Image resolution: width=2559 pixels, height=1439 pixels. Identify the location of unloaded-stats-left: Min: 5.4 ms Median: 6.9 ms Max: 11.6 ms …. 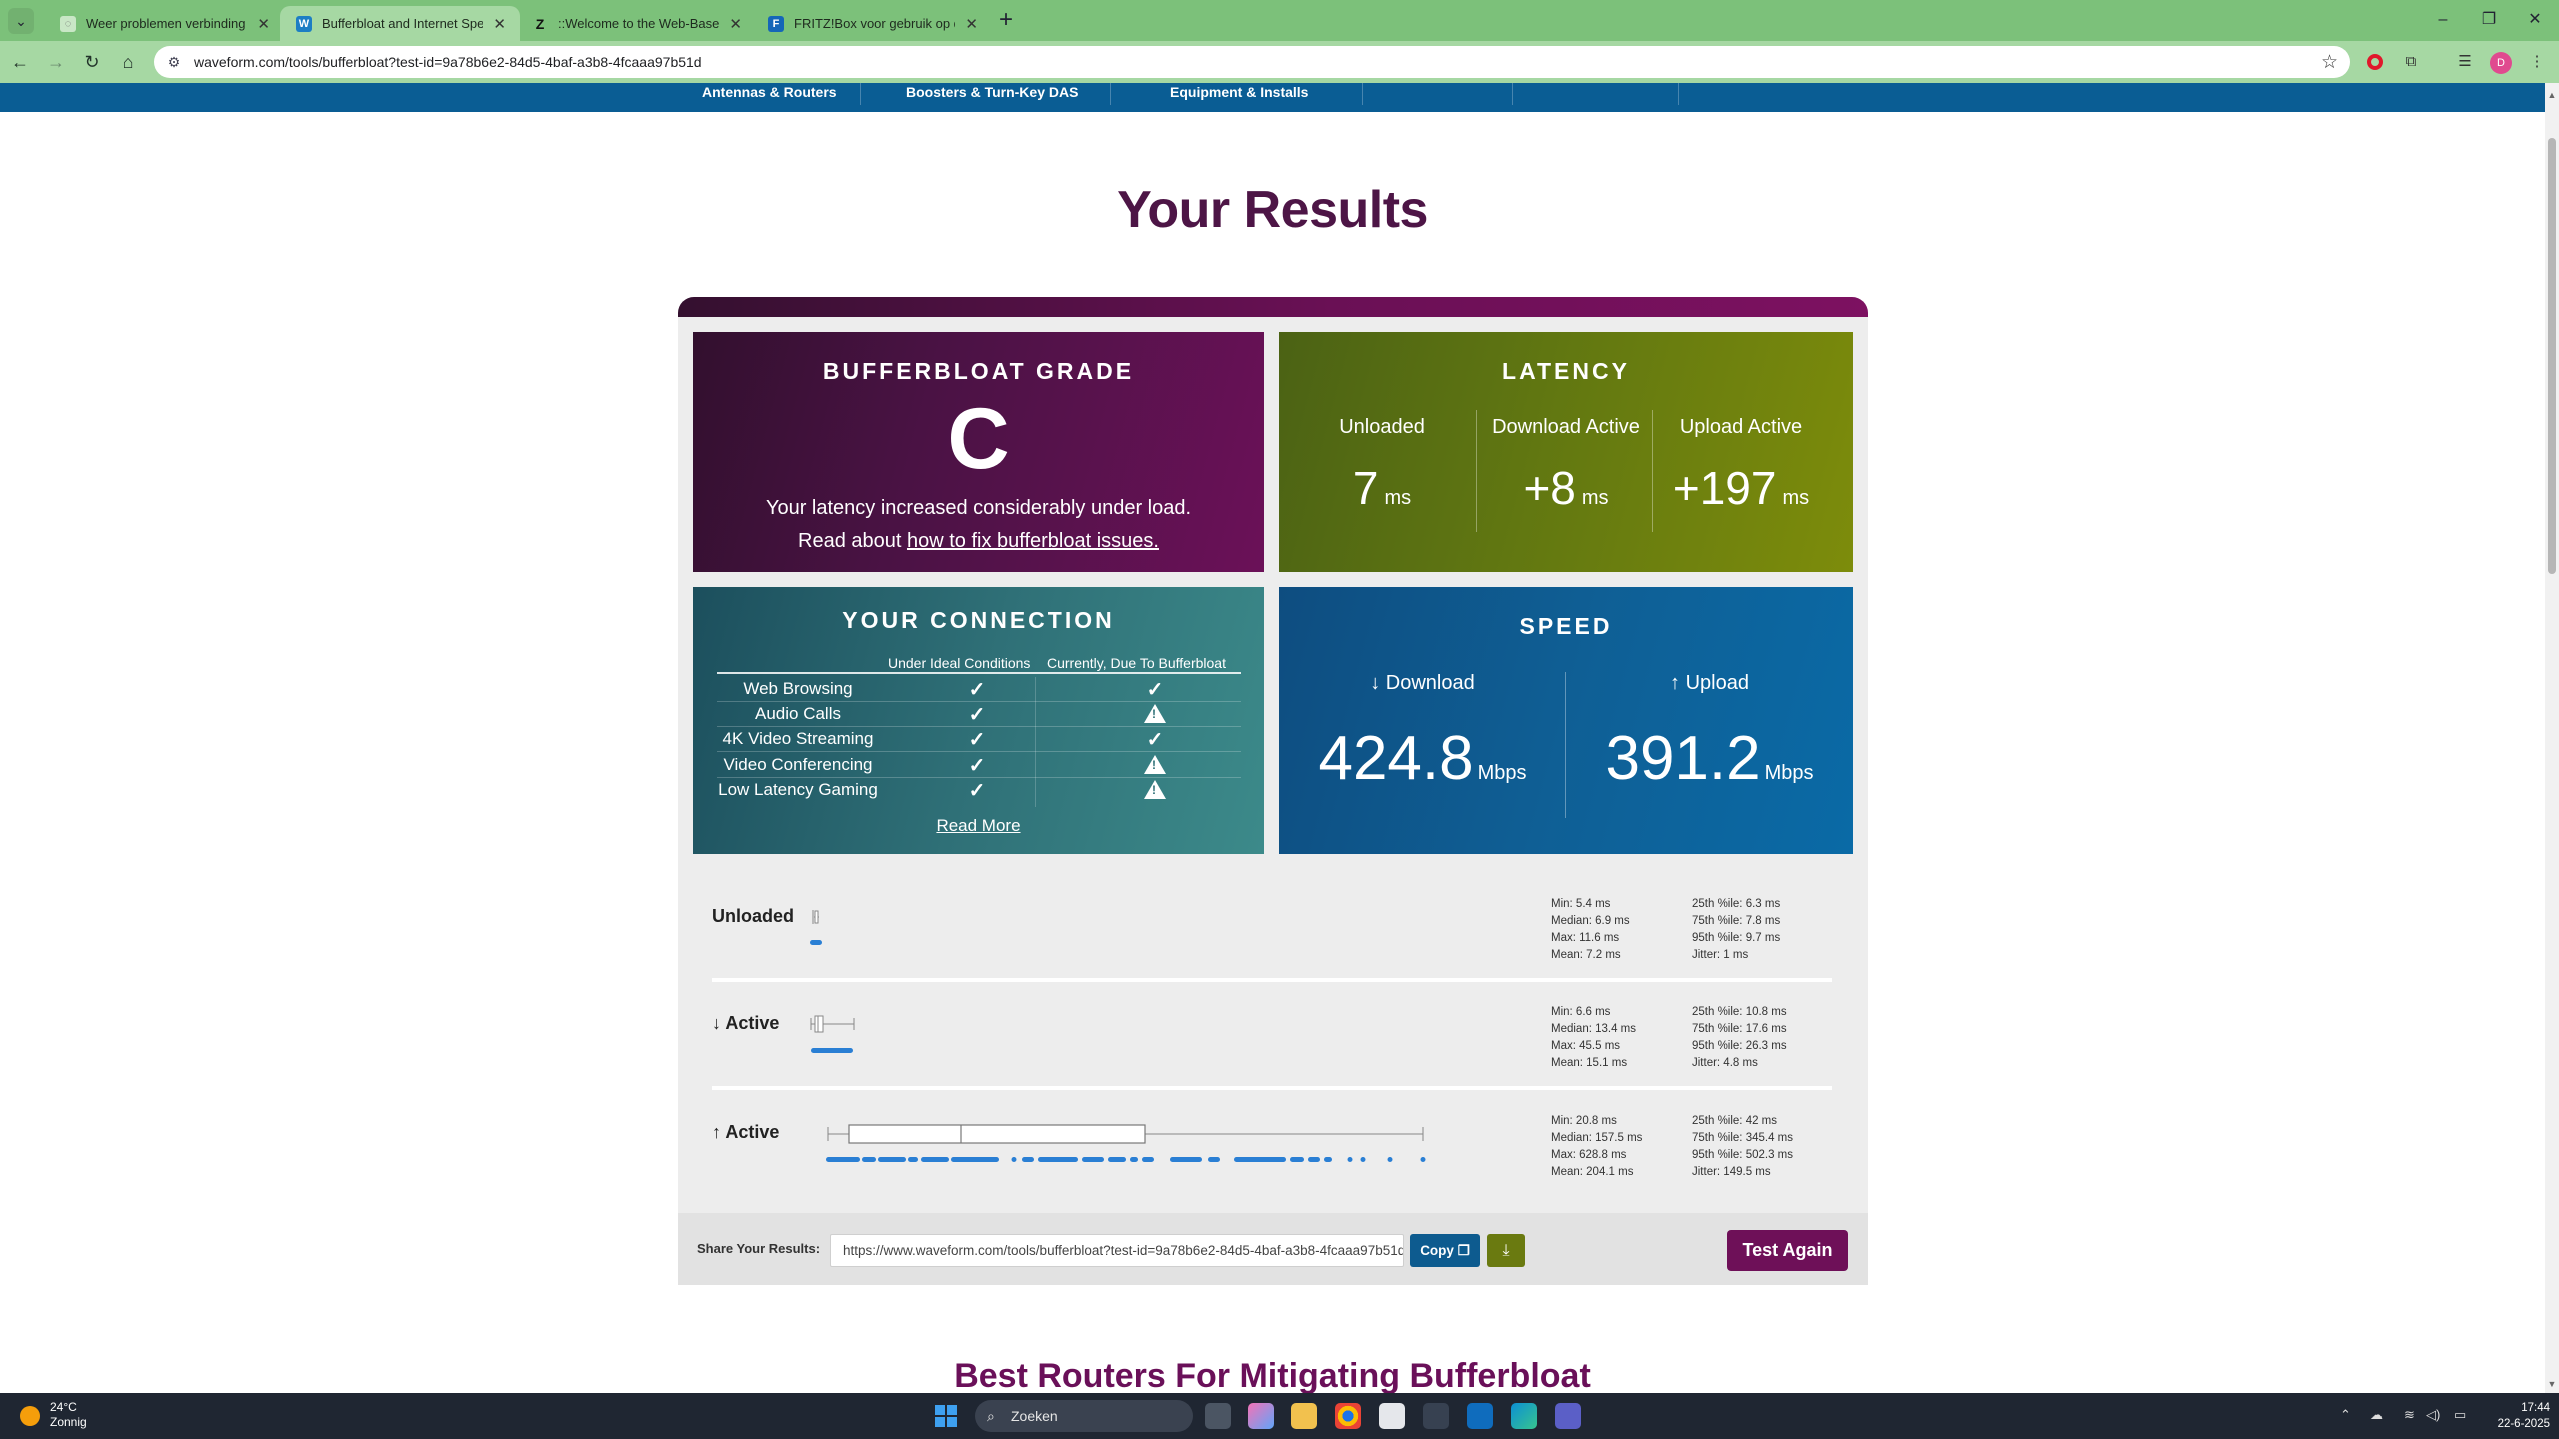
(1590, 929).